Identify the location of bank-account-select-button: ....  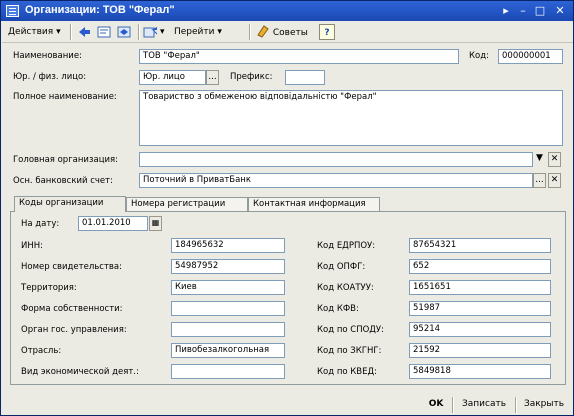
(539, 180).